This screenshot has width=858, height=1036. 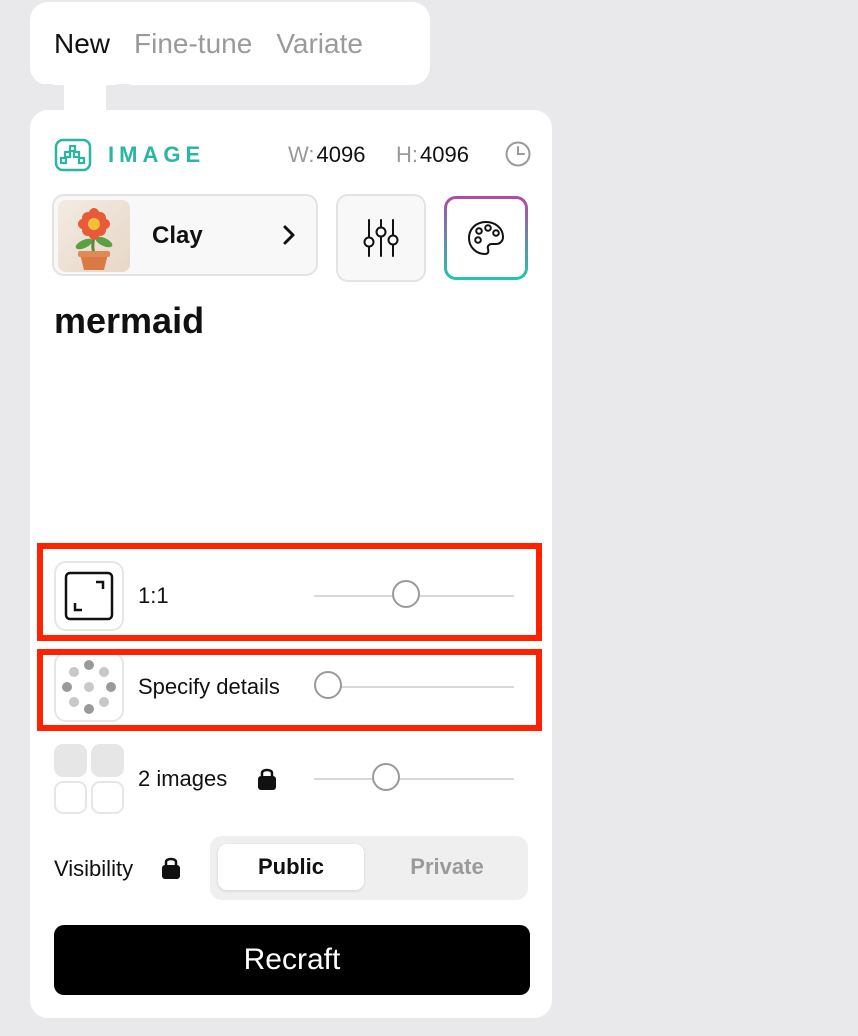 What do you see at coordinates (447, 867) in the screenshot?
I see `private-option: Private` at bounding box center [447, 867].